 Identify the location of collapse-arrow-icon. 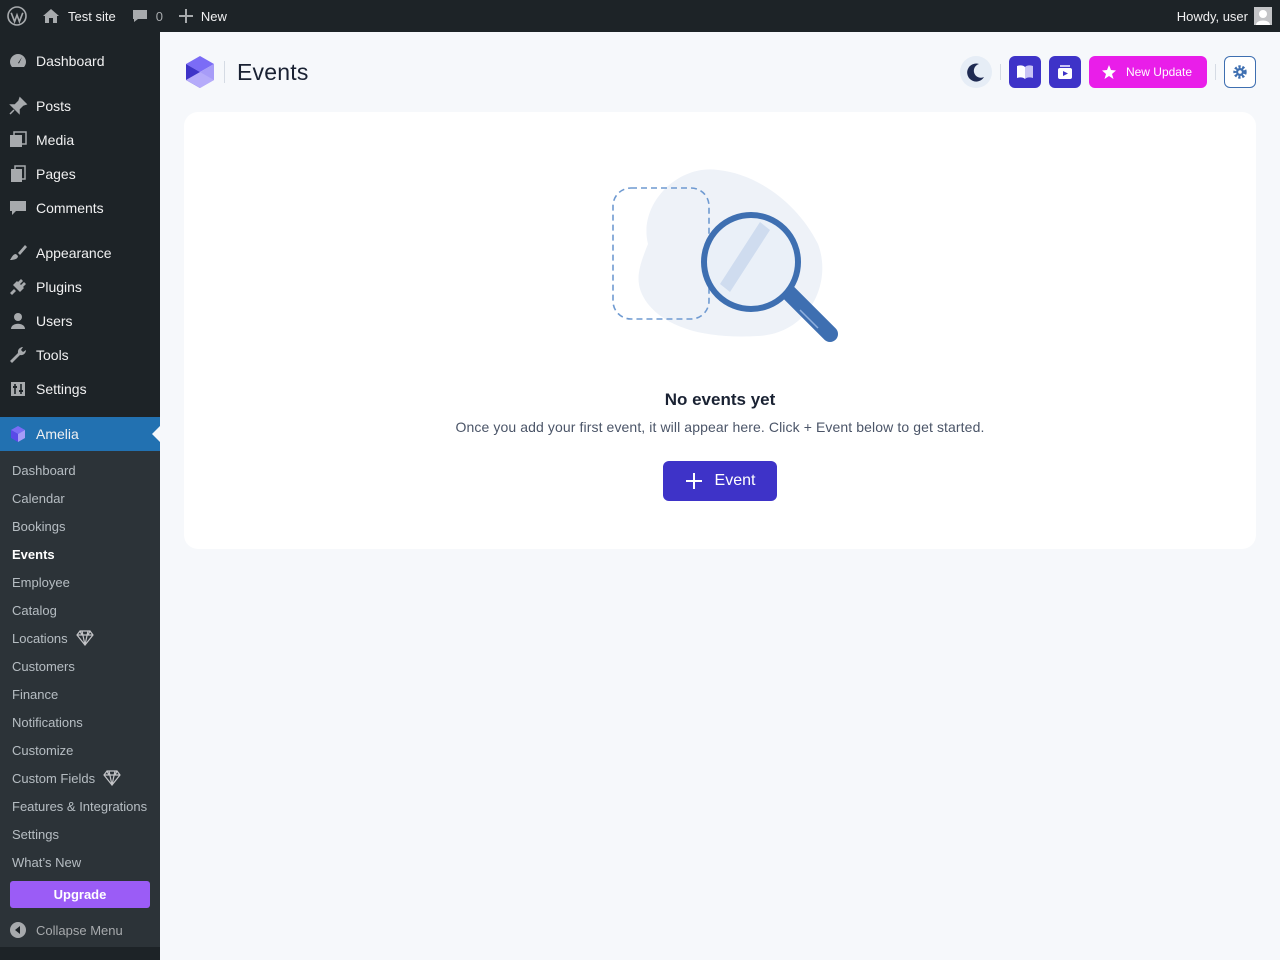
(18, 930).